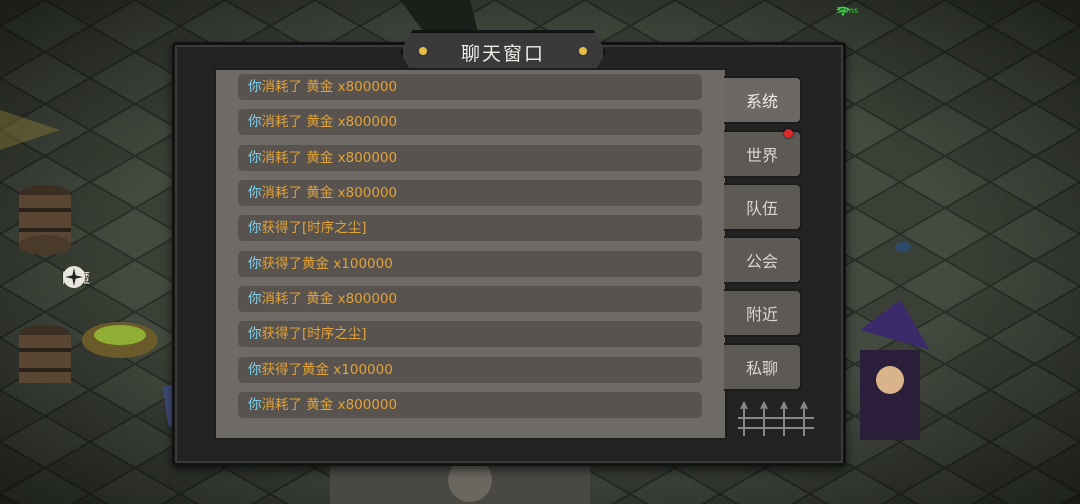  Describe the element at coordinates (763, 367) in the screenshot. I see `tab-private: 私聊` at that location.